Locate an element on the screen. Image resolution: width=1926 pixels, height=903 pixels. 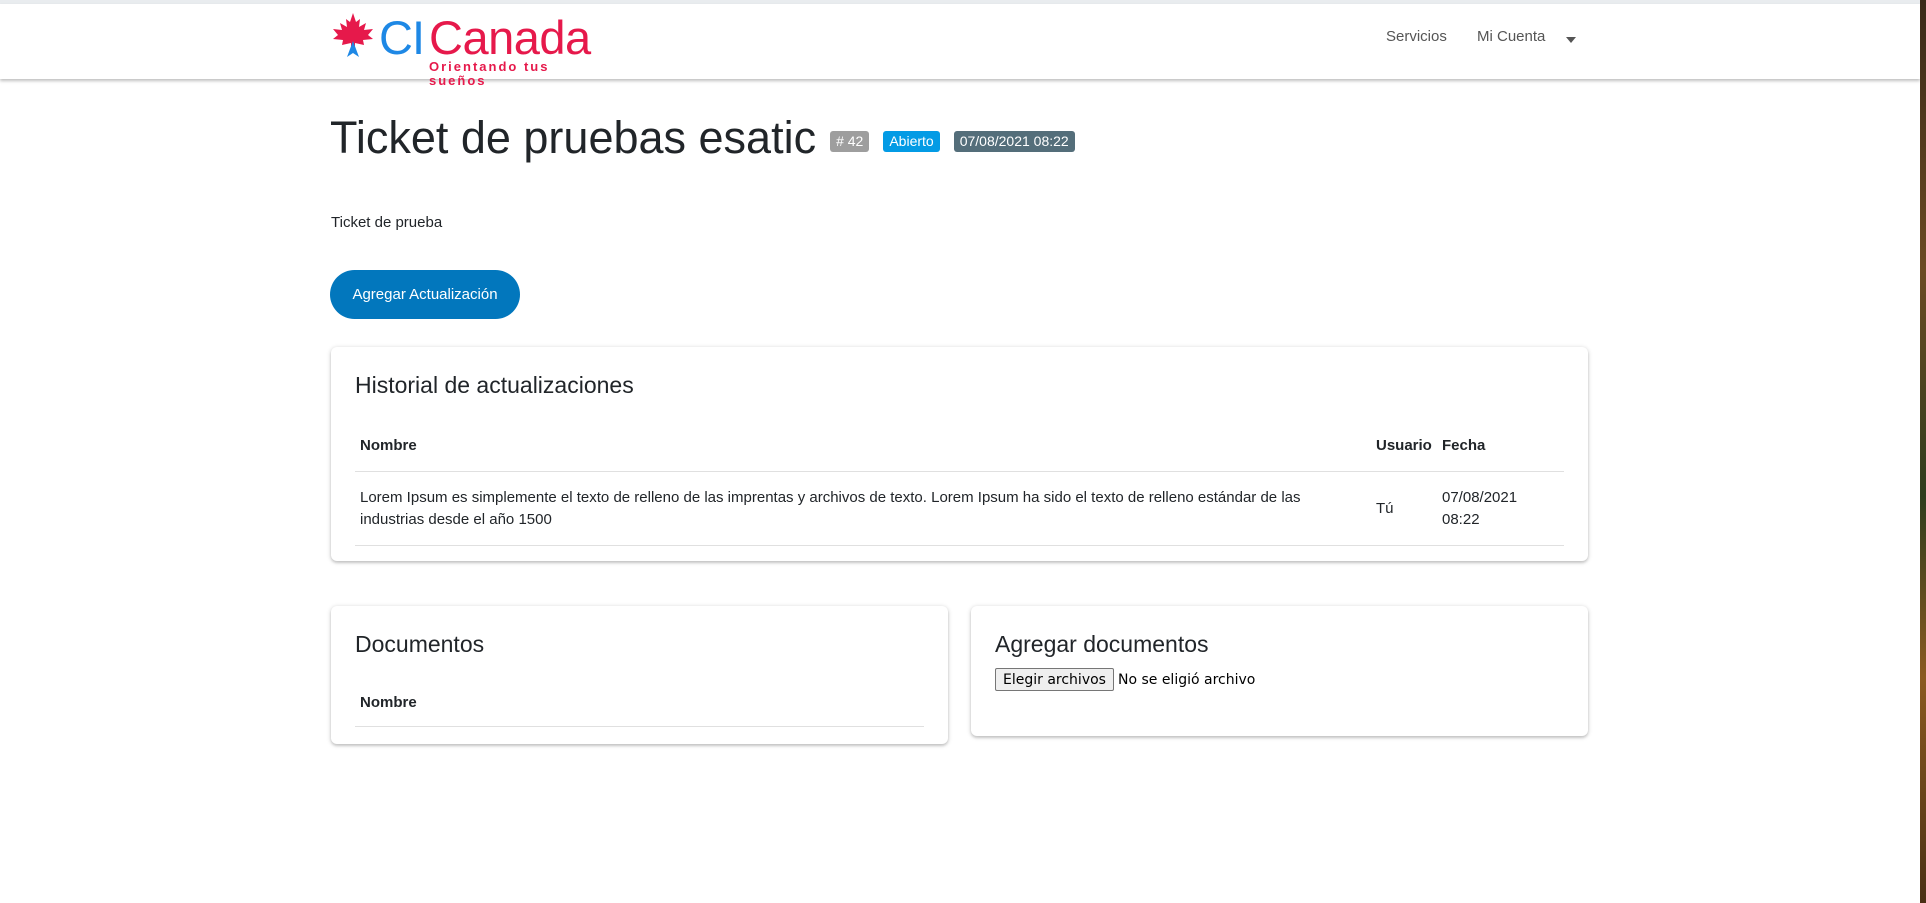
add-update-button: Agregar Actualización is located at coordinates (425, 294).